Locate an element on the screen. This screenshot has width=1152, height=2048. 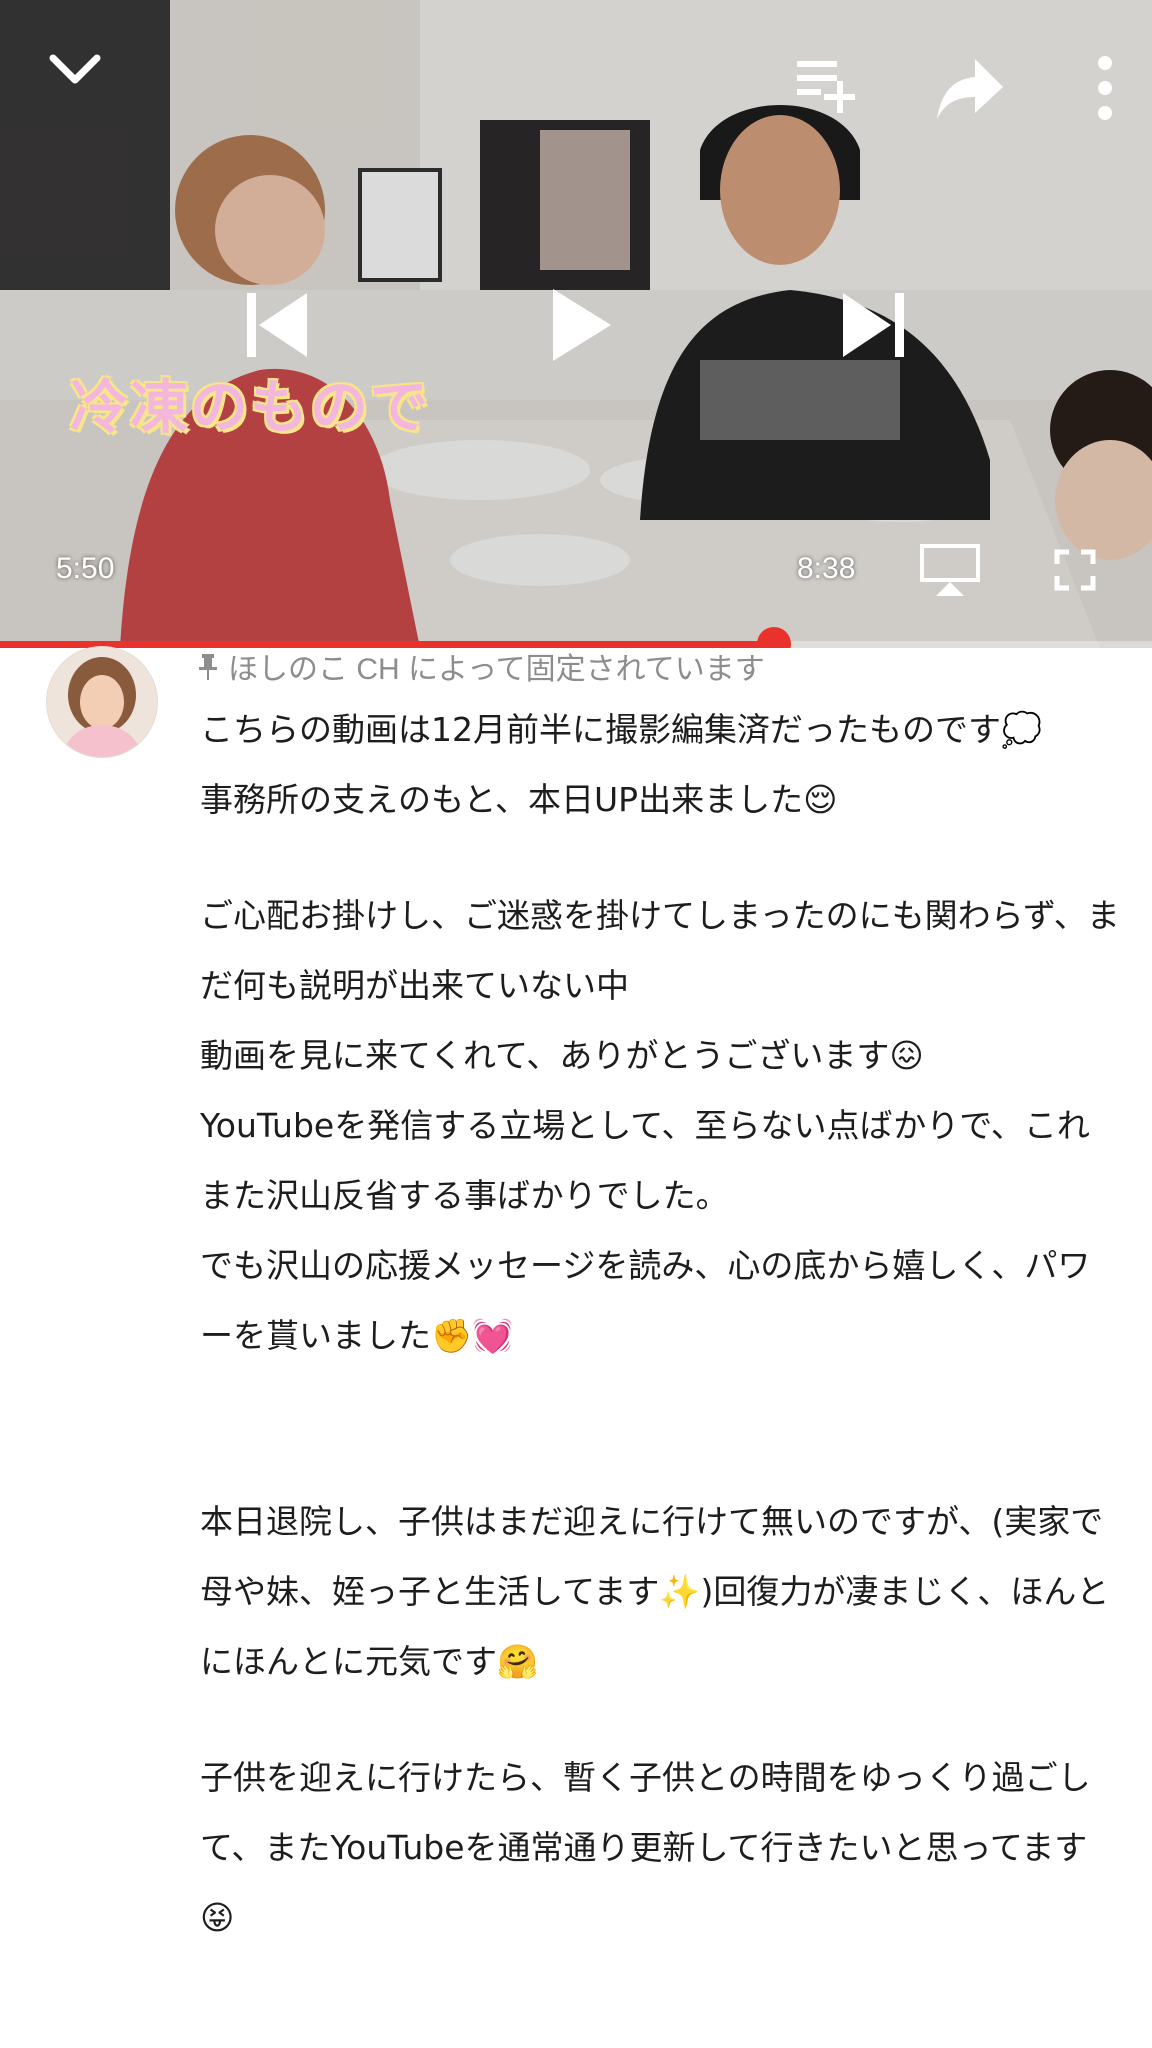
skip-next-icon is located at coordinates (873, 325).